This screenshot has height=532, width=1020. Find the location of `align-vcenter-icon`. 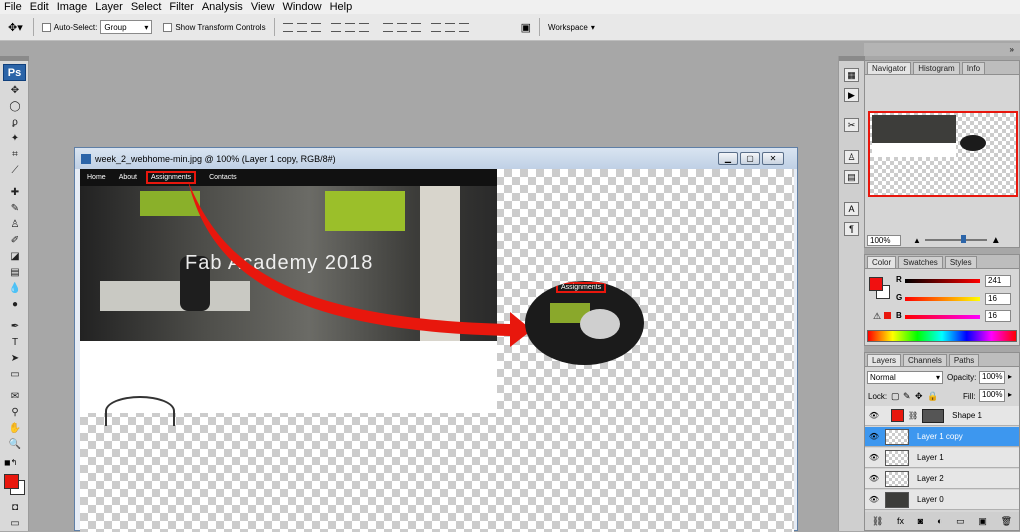

align-vcenter-icon is located at coordinates (301, 27).